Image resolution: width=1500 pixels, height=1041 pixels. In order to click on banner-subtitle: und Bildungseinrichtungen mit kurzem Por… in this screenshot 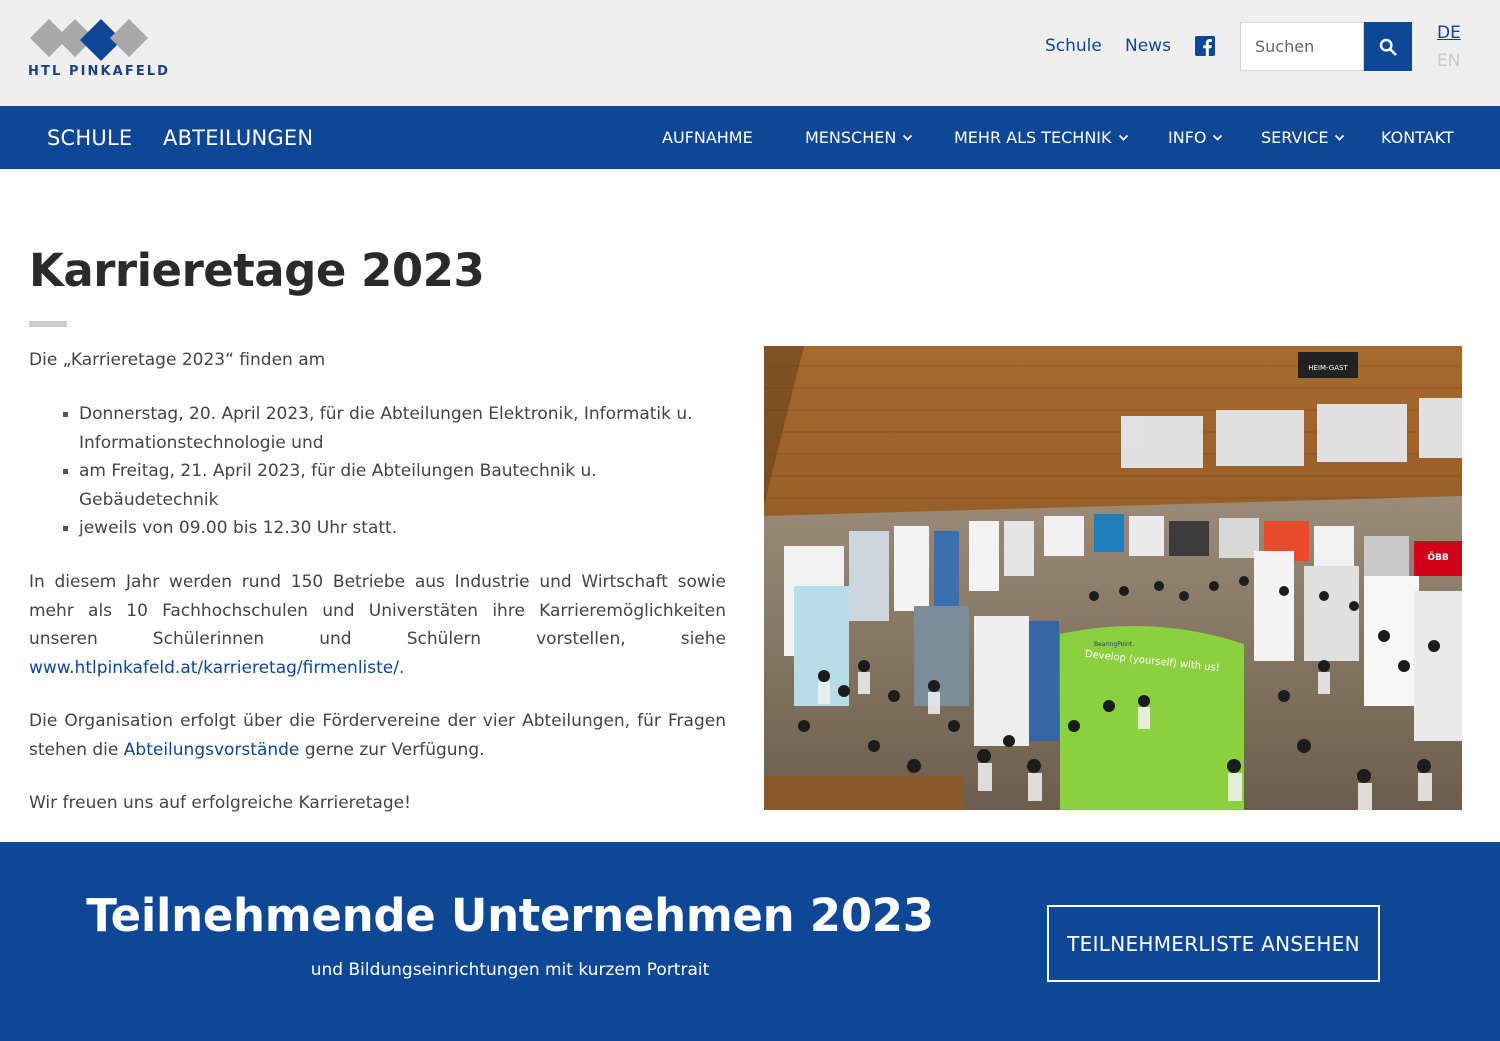, I will do `click(510, 970)`.